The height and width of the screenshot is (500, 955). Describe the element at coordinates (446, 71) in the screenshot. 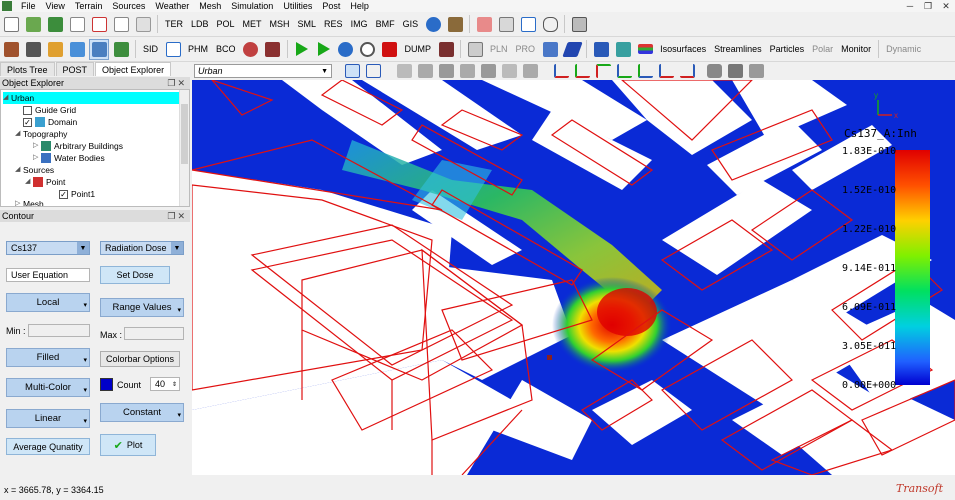

I see `view-cube-3-button` at that location.